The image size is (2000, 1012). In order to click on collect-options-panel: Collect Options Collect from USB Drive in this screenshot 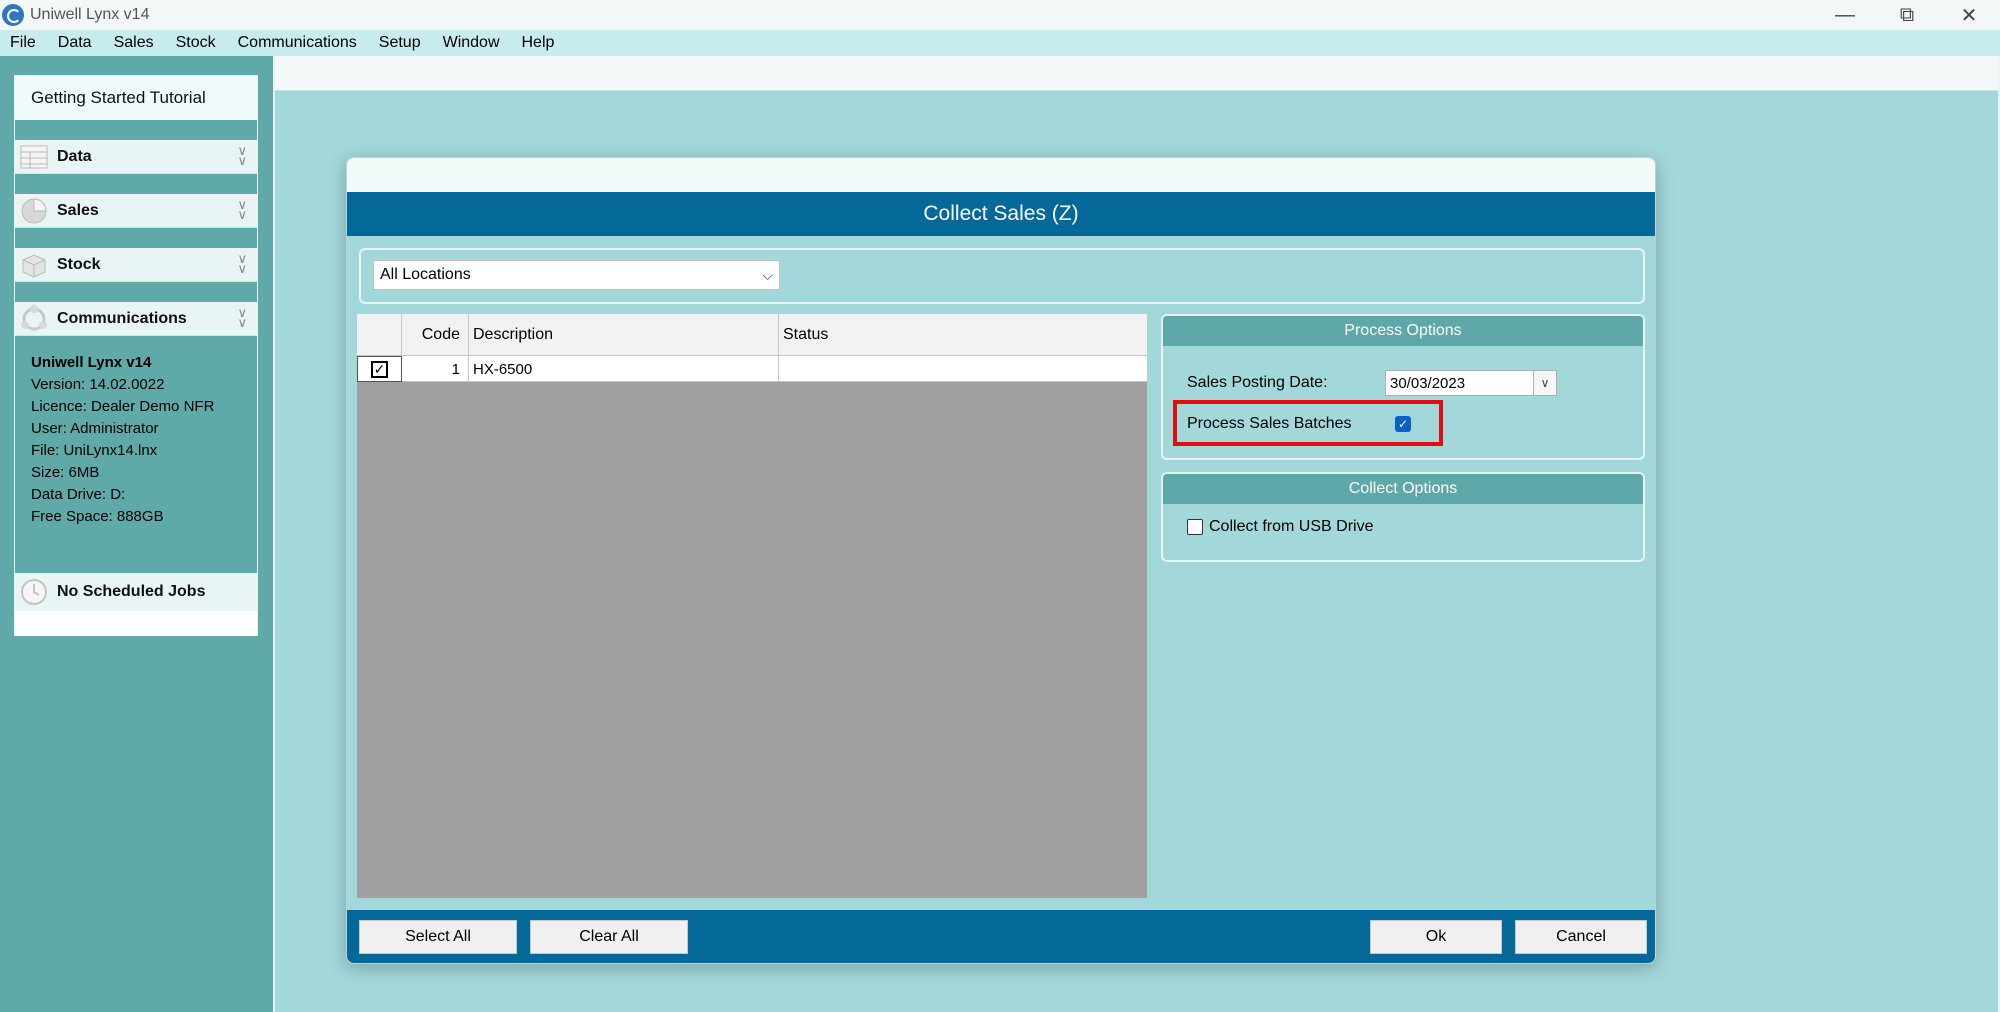, I will do `click(1403, 517)`.